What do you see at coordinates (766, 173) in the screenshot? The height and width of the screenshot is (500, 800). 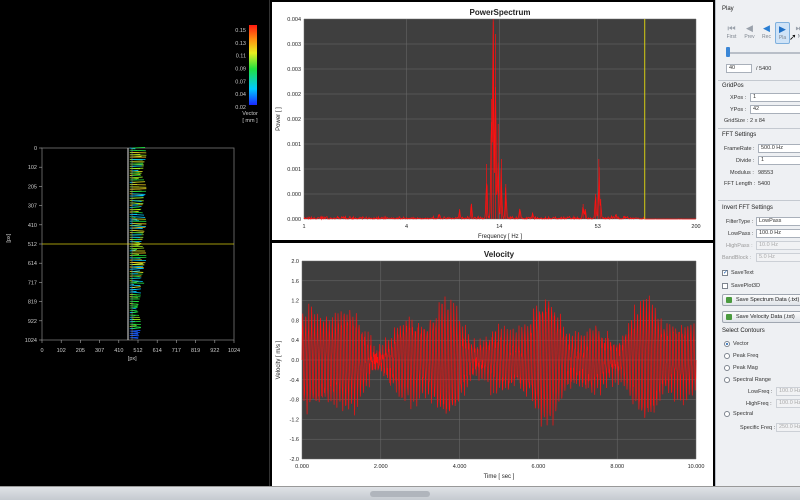 I see `modulus-value: 98553` at bounding box center [766, 173].